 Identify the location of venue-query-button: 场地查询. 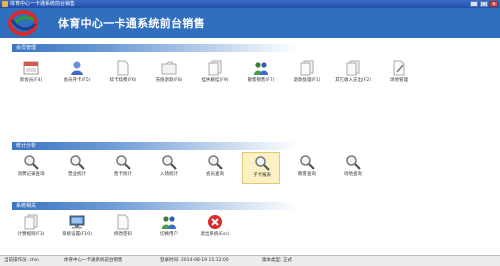
(353, 168).